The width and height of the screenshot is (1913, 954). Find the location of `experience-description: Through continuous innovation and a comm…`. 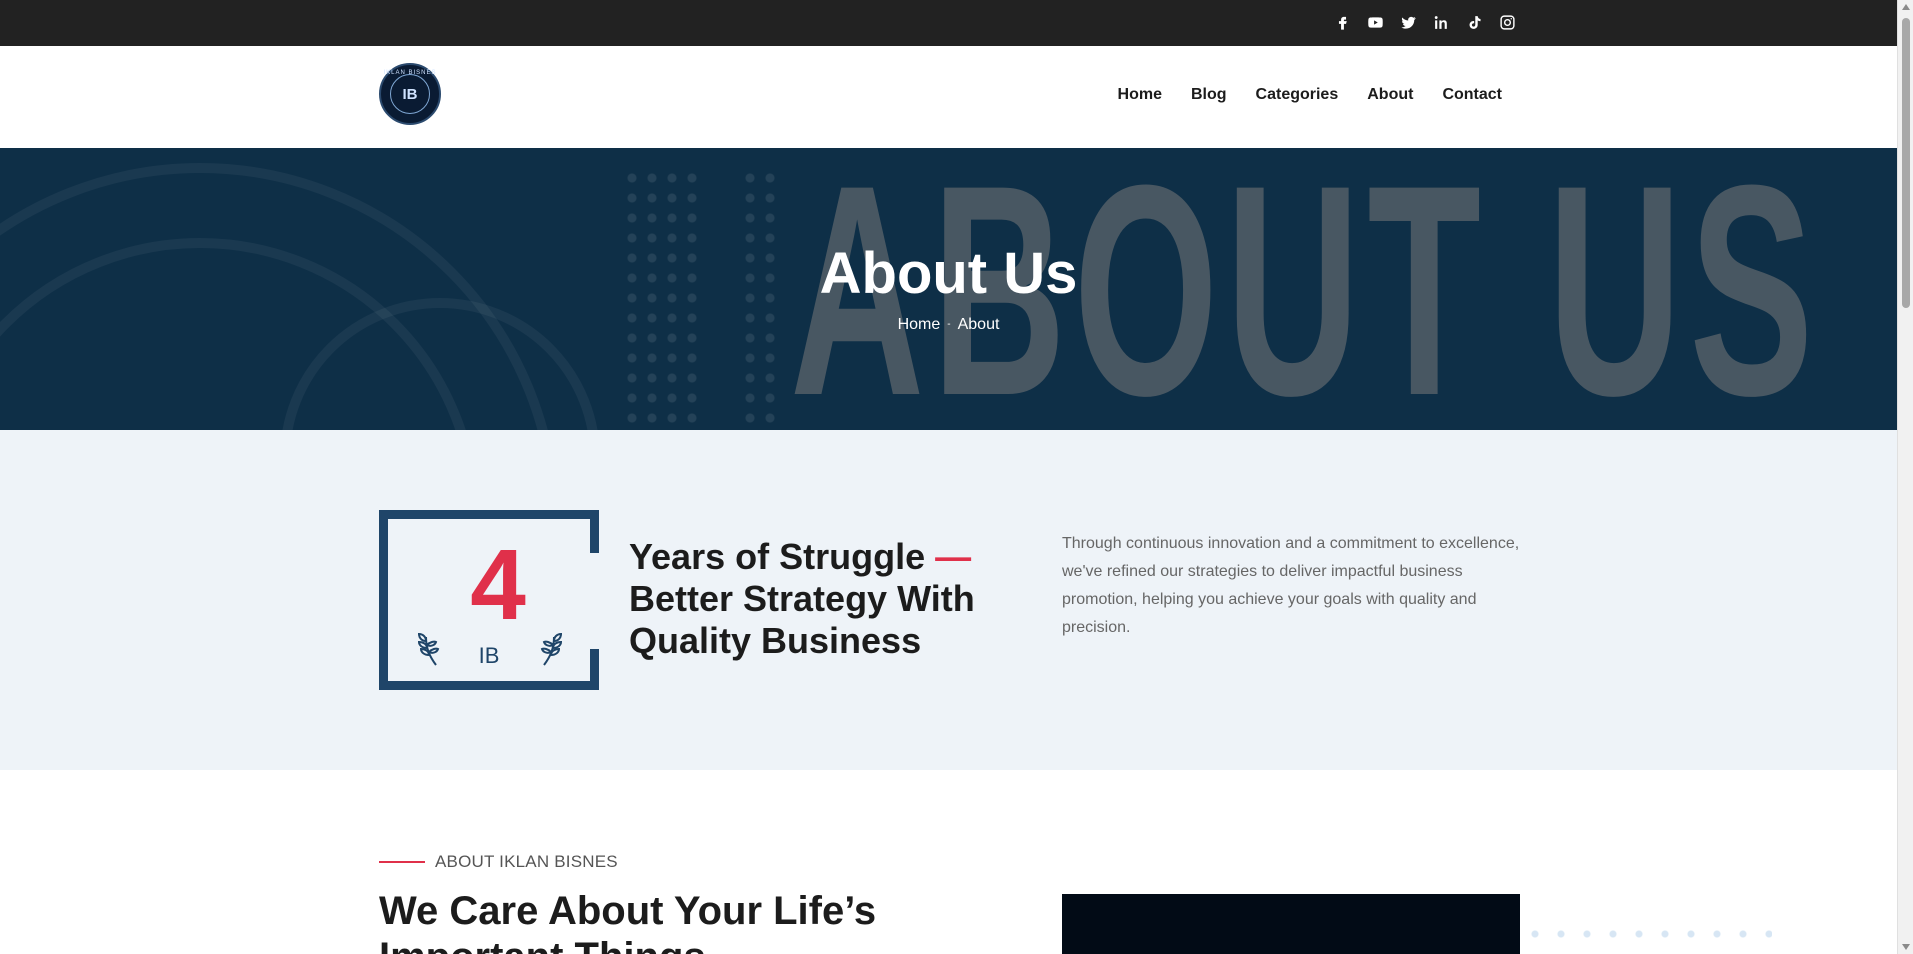

experience-description: Through continuous innovation and a comm… is located at coordinates (1291, 585).